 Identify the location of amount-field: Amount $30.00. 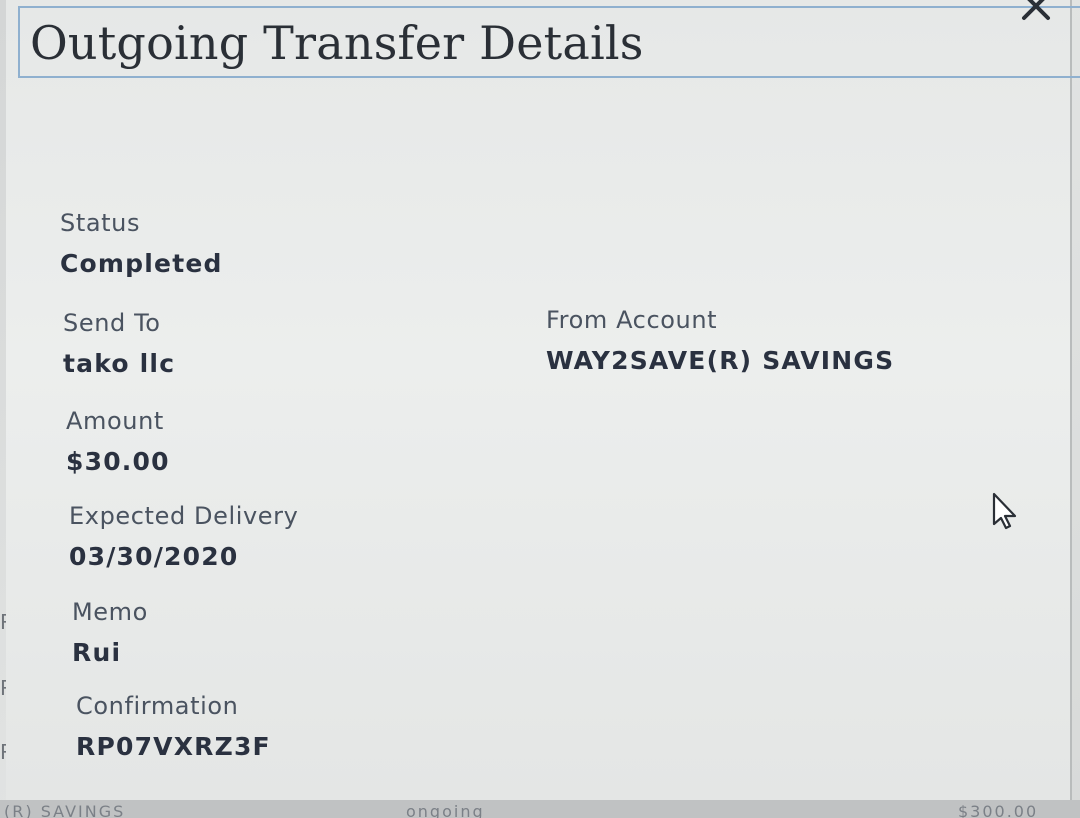
(118, 442).